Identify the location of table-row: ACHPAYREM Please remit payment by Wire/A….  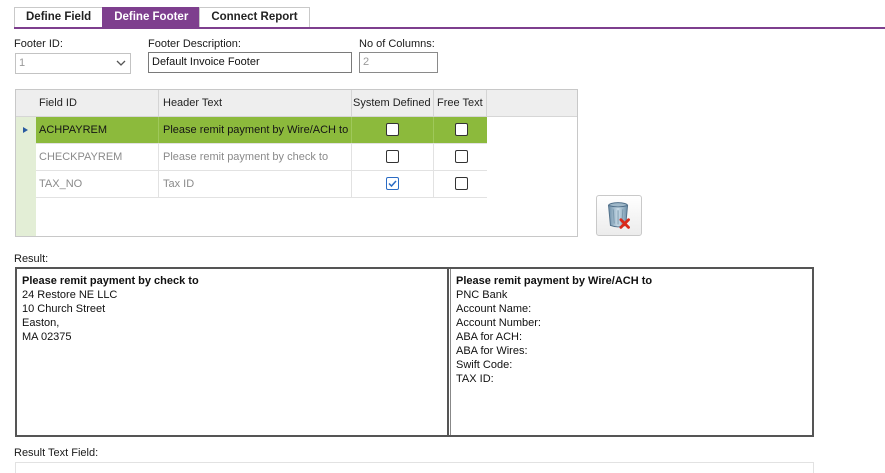
(261, 130).